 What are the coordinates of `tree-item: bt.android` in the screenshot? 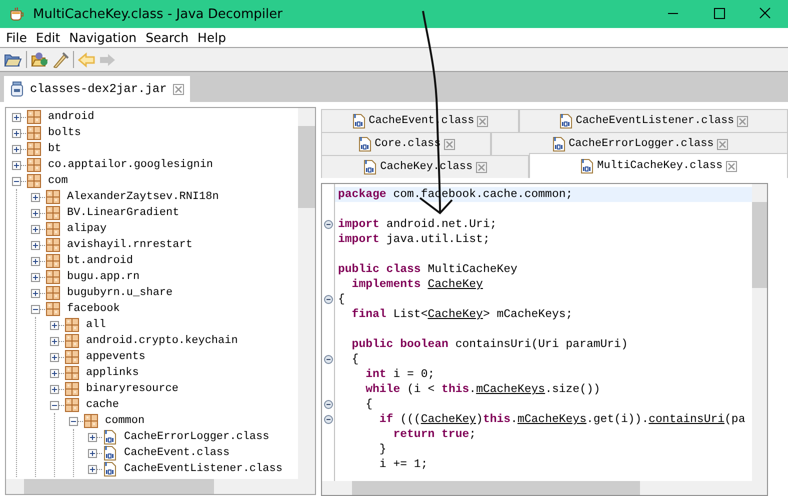 It's located at (100, 261).